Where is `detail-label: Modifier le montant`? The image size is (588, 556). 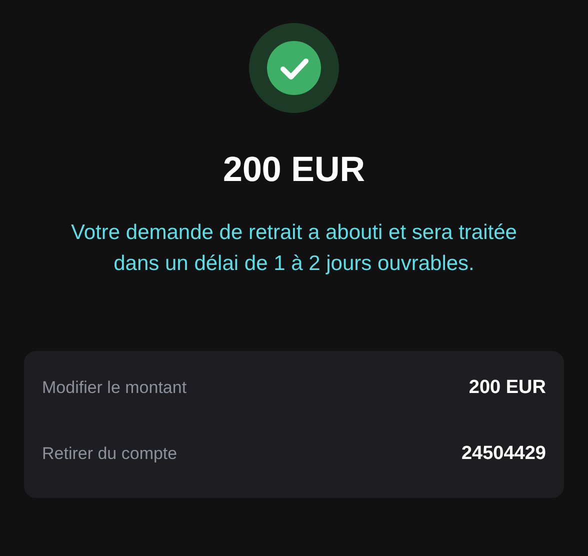 detail-label: Modifier le montant is located at coordinates (114, 388).